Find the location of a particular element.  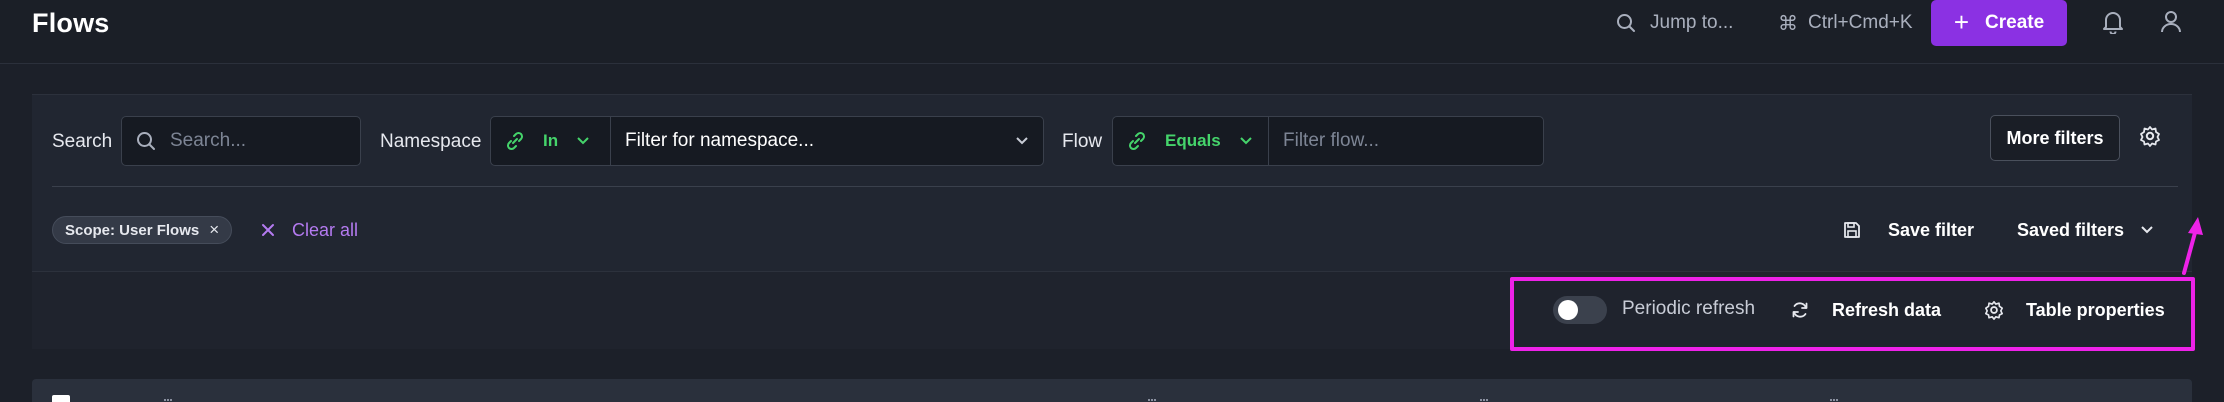

flow-operator-label: Equals is located at coordinates (1193, 140).